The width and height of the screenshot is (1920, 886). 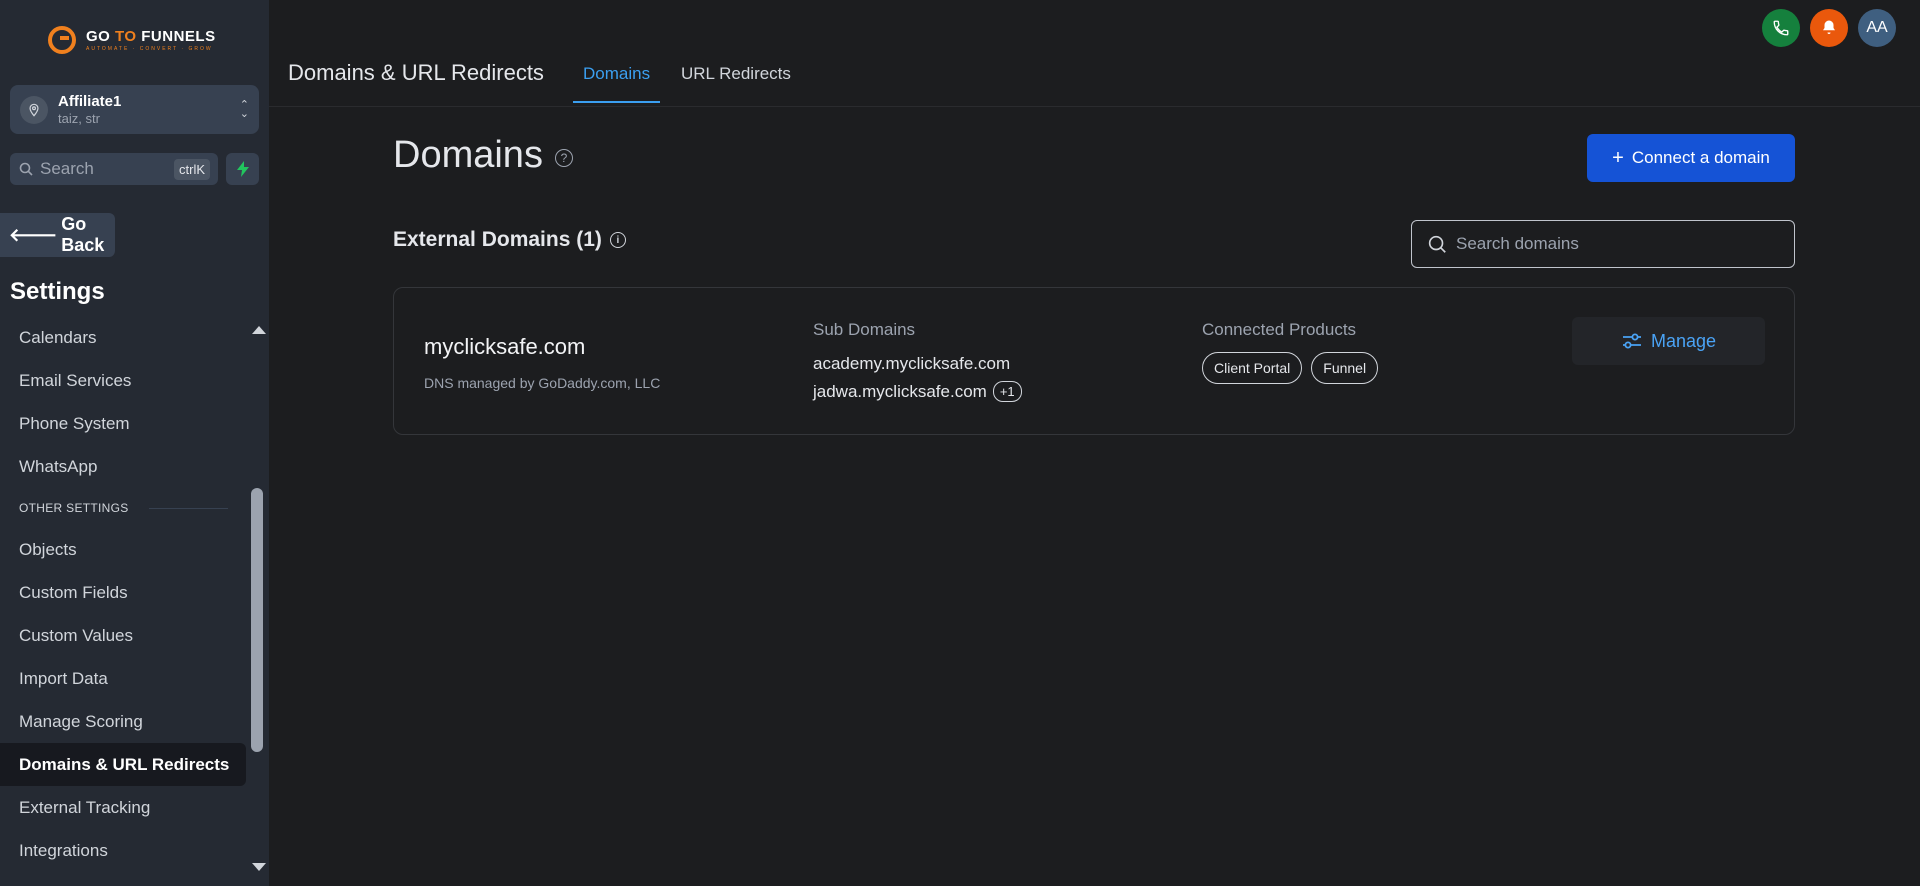 I want to click on sub-domains-label: Sub Domains, so click(x=864, y=329).